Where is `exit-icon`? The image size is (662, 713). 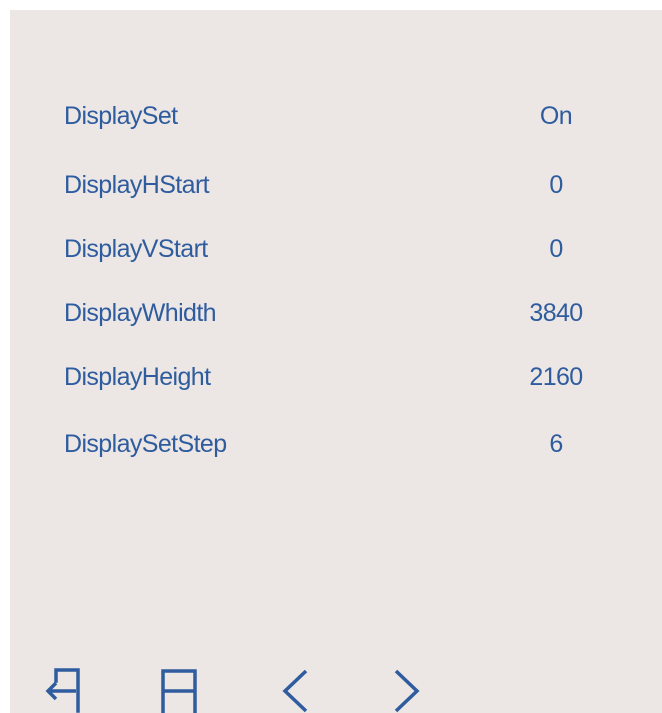
exit-icon is located at coordinates (62, 690).